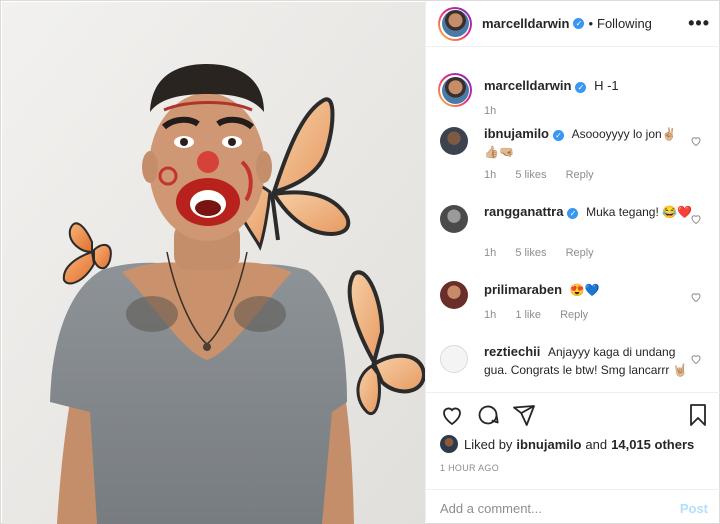 Image resolution: width=720 pixels, height=524 pixels. What do you see at coordinates (490, 111) in the screenshot?
I see `caption-time: 1h` at bounding box center [490, 111].